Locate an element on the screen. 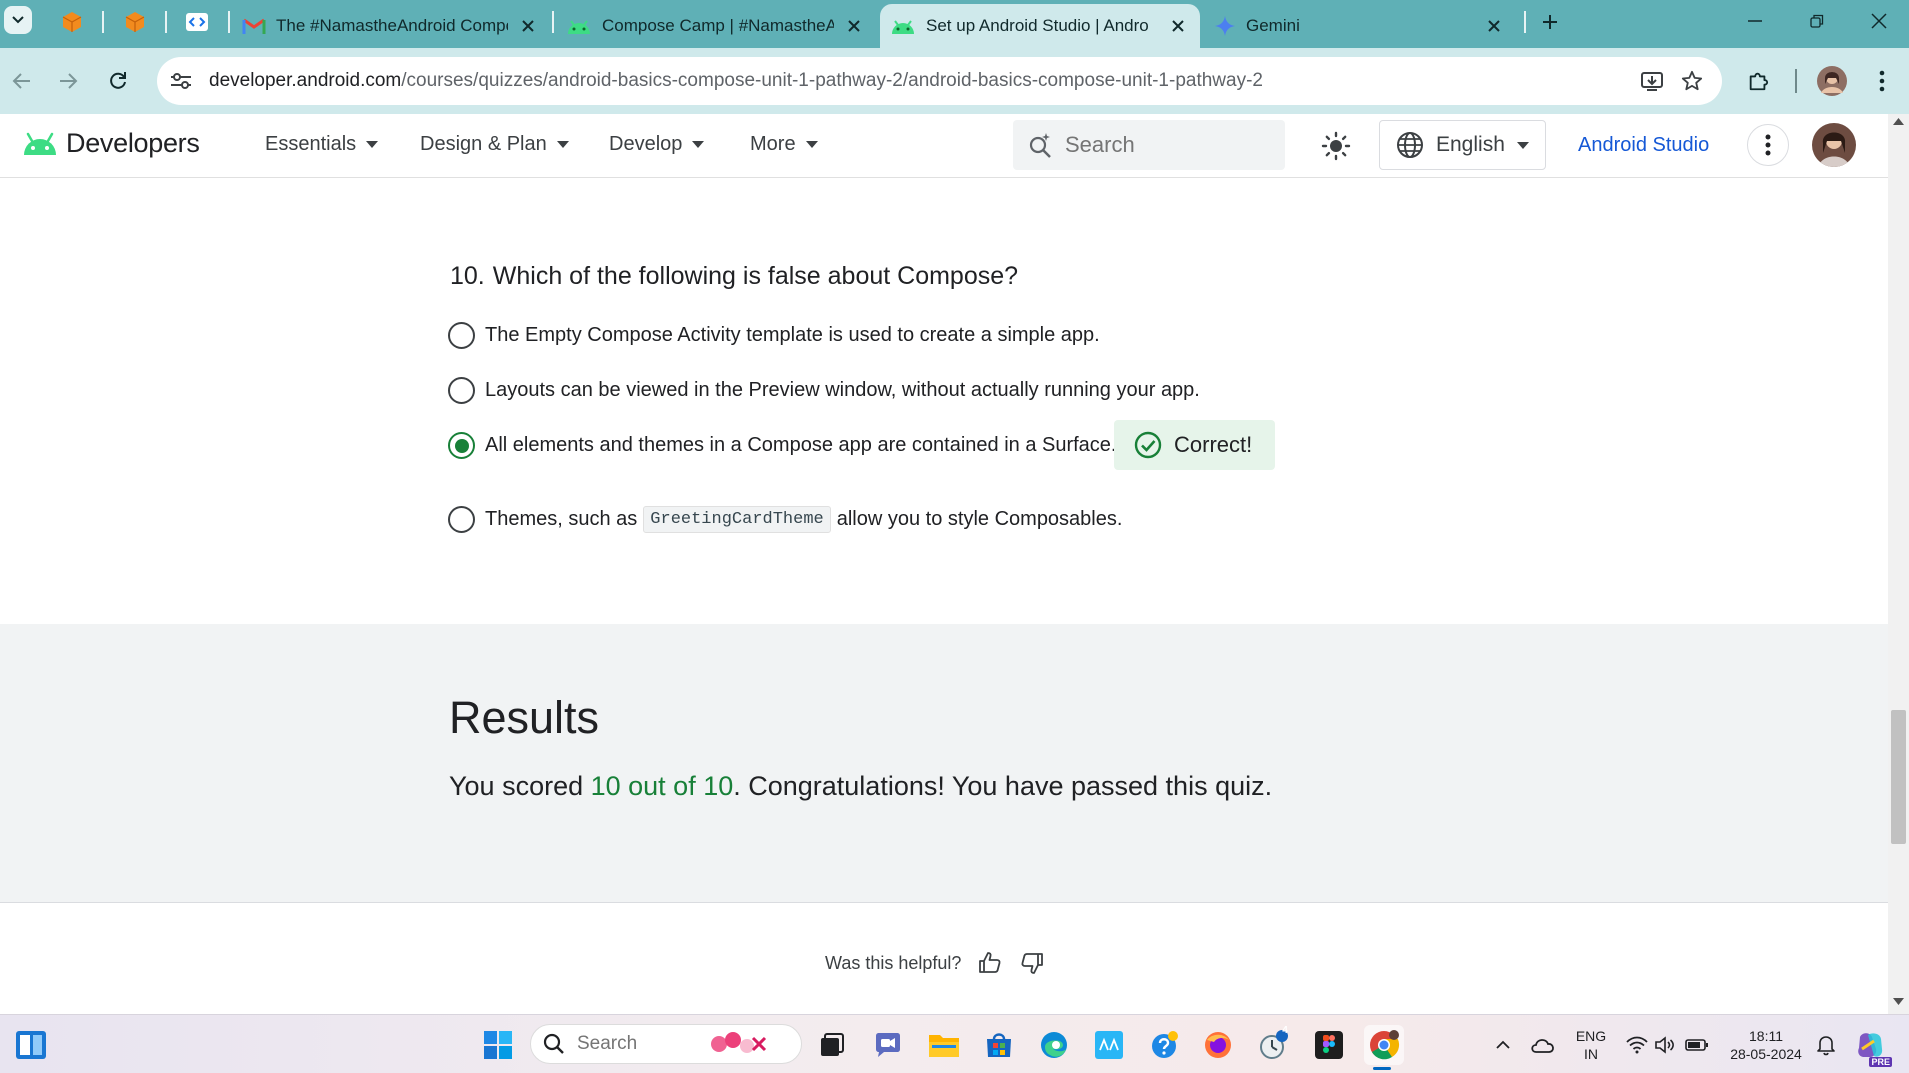  battery-button is located at coordinates (1697, 1045).